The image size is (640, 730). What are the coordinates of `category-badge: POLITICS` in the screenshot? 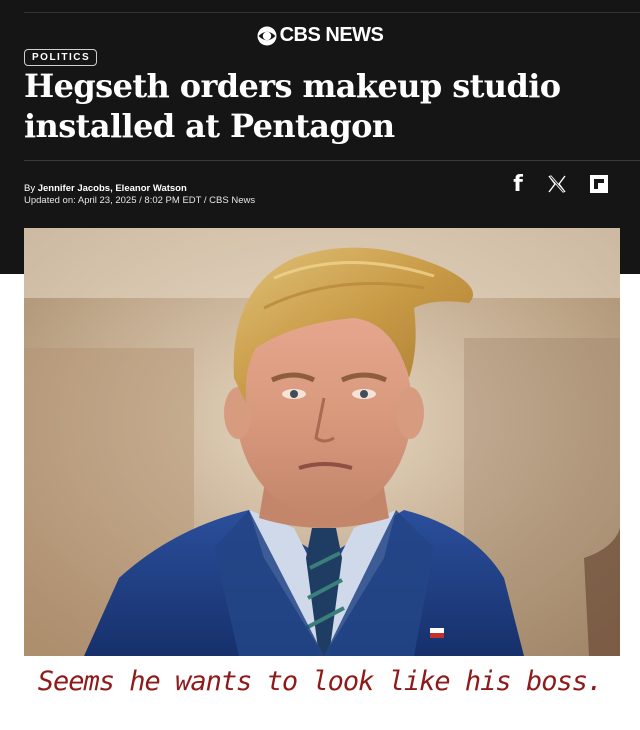 It's located at (61, 57).